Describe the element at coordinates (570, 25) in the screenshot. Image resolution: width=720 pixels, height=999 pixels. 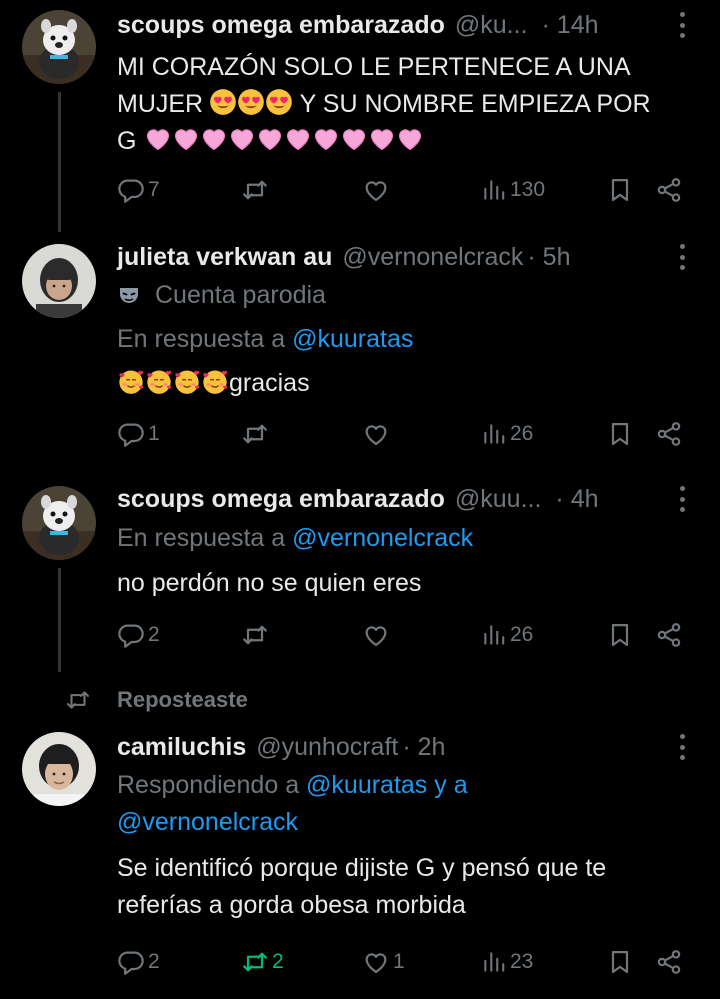
I see `timestamp: · 14h` at that location.